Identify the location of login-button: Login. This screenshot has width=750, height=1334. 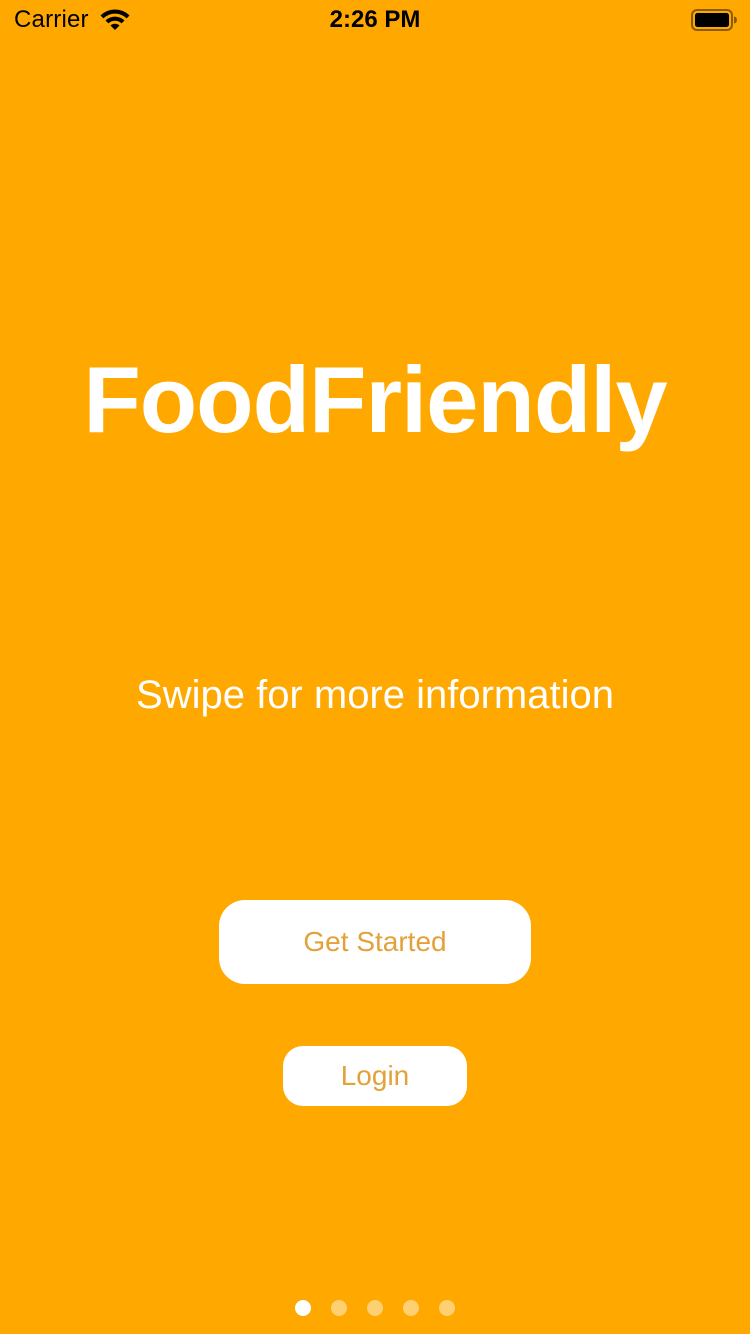
(375, 1076).